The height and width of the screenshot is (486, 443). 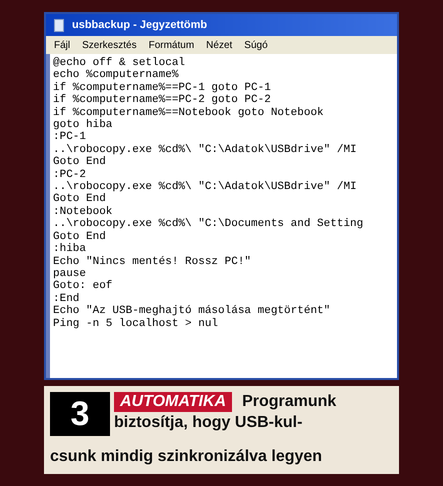 What do you see at coordinates (66, 298) in the screenshot?
I see `code-line: :End` at bounding box center [66, 298].